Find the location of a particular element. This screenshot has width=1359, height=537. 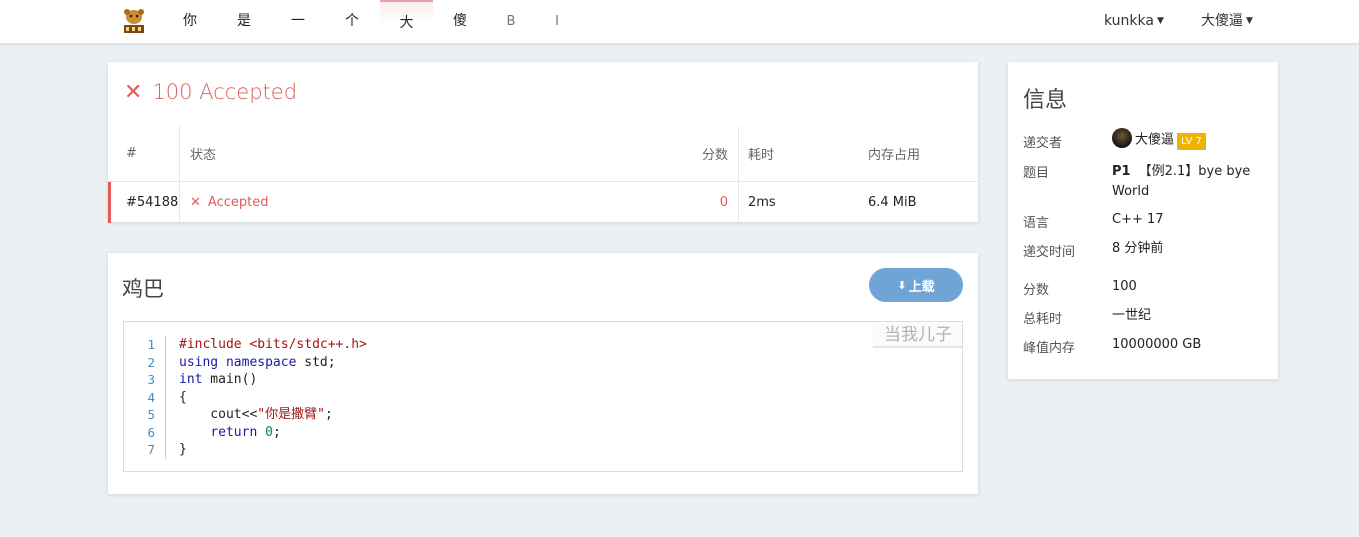

status-heading-text: 100 Accepted is located at coordinates (225, 92).